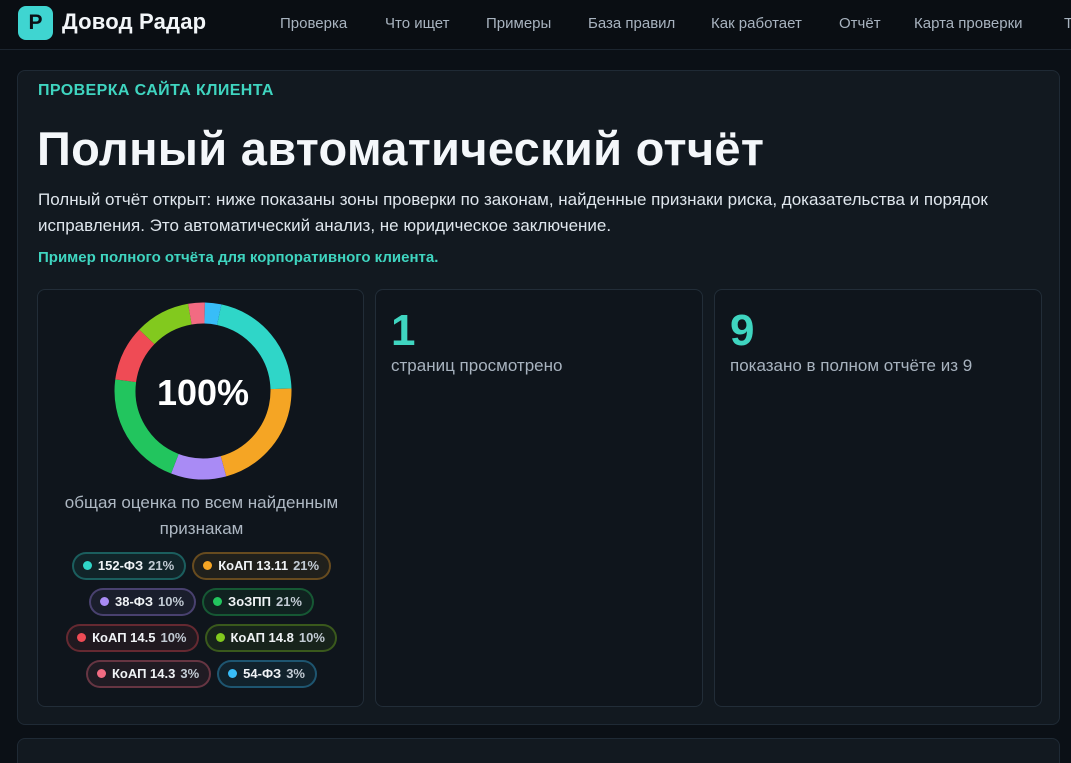 Image resolution: width=1071 pixels, height=763 pixels. Describe the element at coordinates (262, 637) in the screenshot. I see `legend-label: КоАП 14.8` at that location.